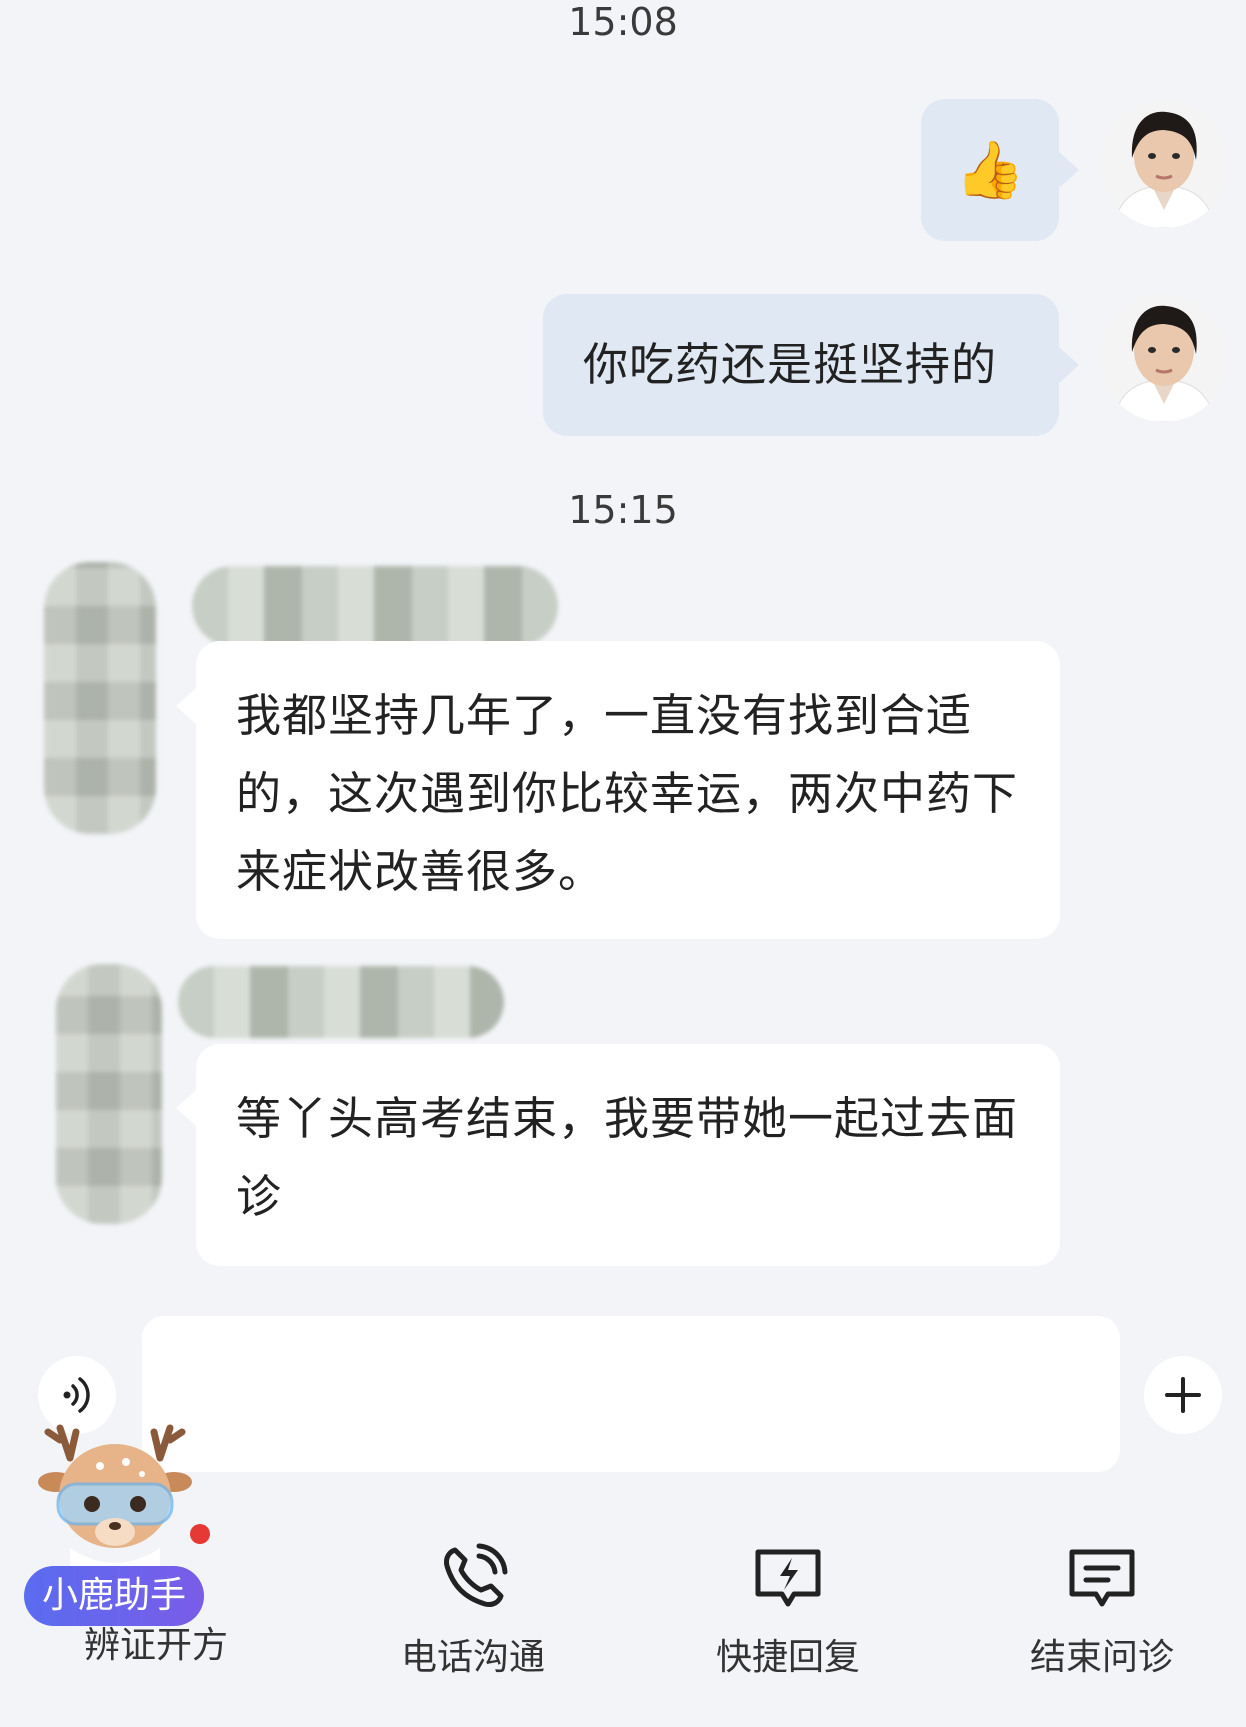 The width and height of the screenshot is (1246, 1727). I want to click on deer-mascot-icon, so click(115, 1501).